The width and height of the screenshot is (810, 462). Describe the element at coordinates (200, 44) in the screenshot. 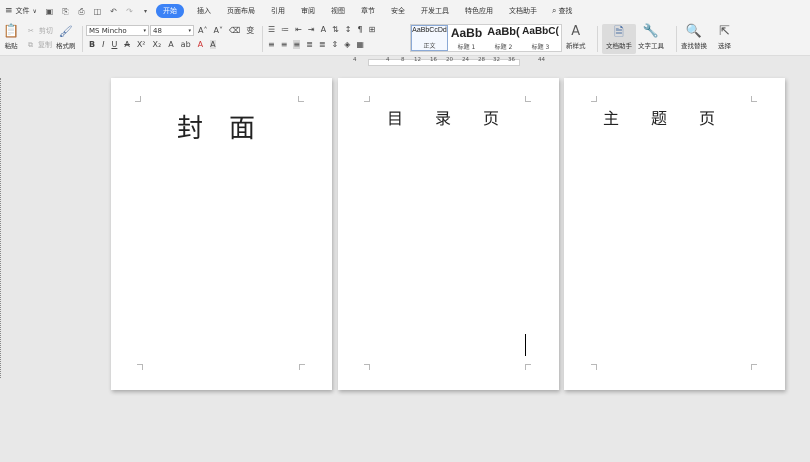

I see `font-color-icon: A` at that location.